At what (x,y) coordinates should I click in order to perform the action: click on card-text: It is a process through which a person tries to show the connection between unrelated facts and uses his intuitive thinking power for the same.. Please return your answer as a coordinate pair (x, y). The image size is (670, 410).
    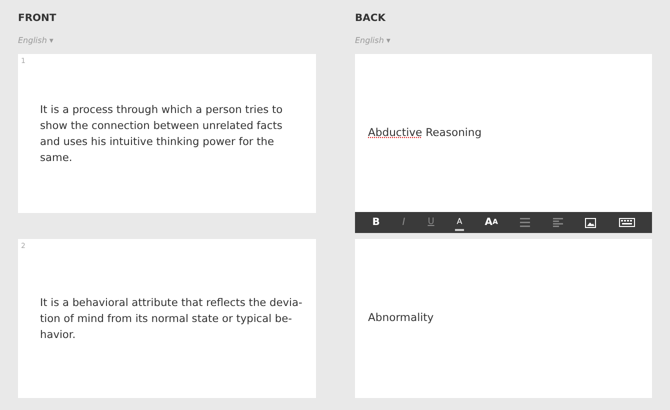
    Looking at the image, I should click on (161, 134).